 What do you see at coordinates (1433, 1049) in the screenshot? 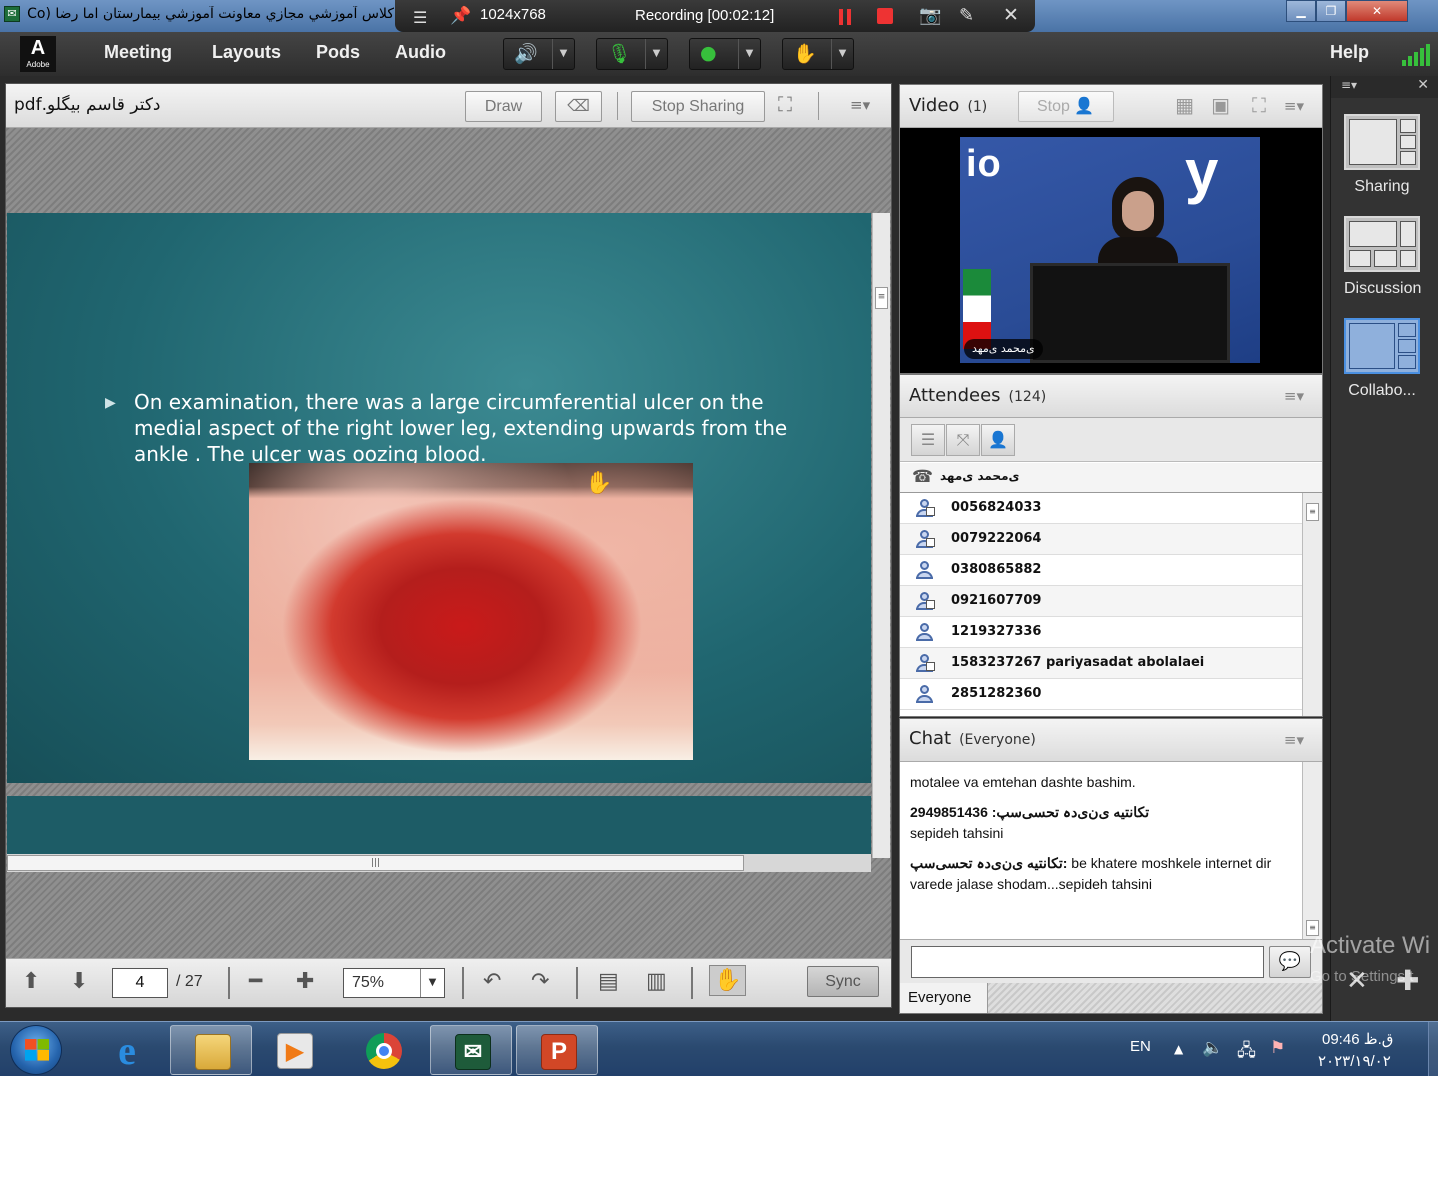
I see `show-desktop-button` at bounding box center [1433, 1049].